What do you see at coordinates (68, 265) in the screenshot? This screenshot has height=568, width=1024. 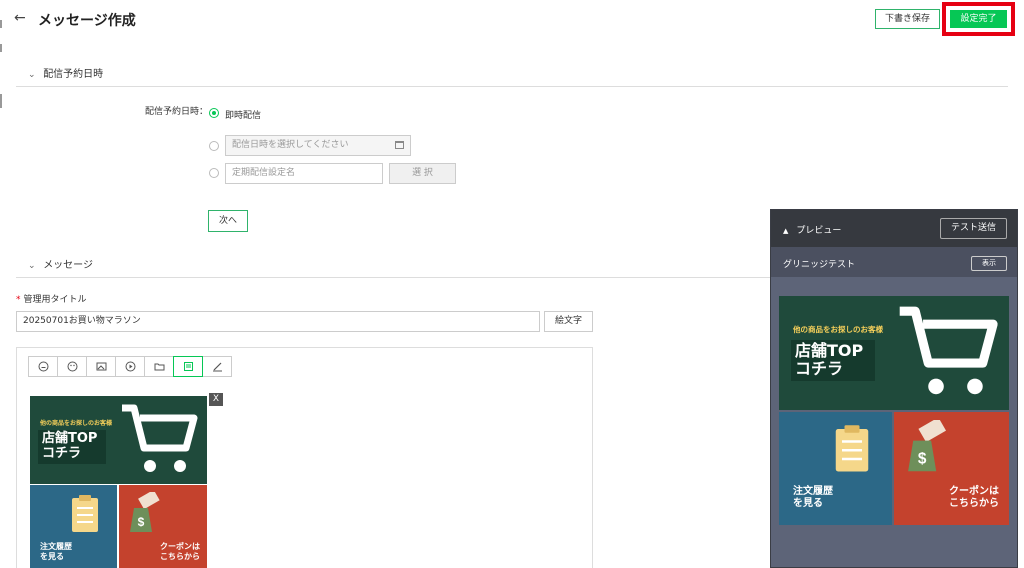 I see `section-title: メッセージ` at bounding box center [68, 265].